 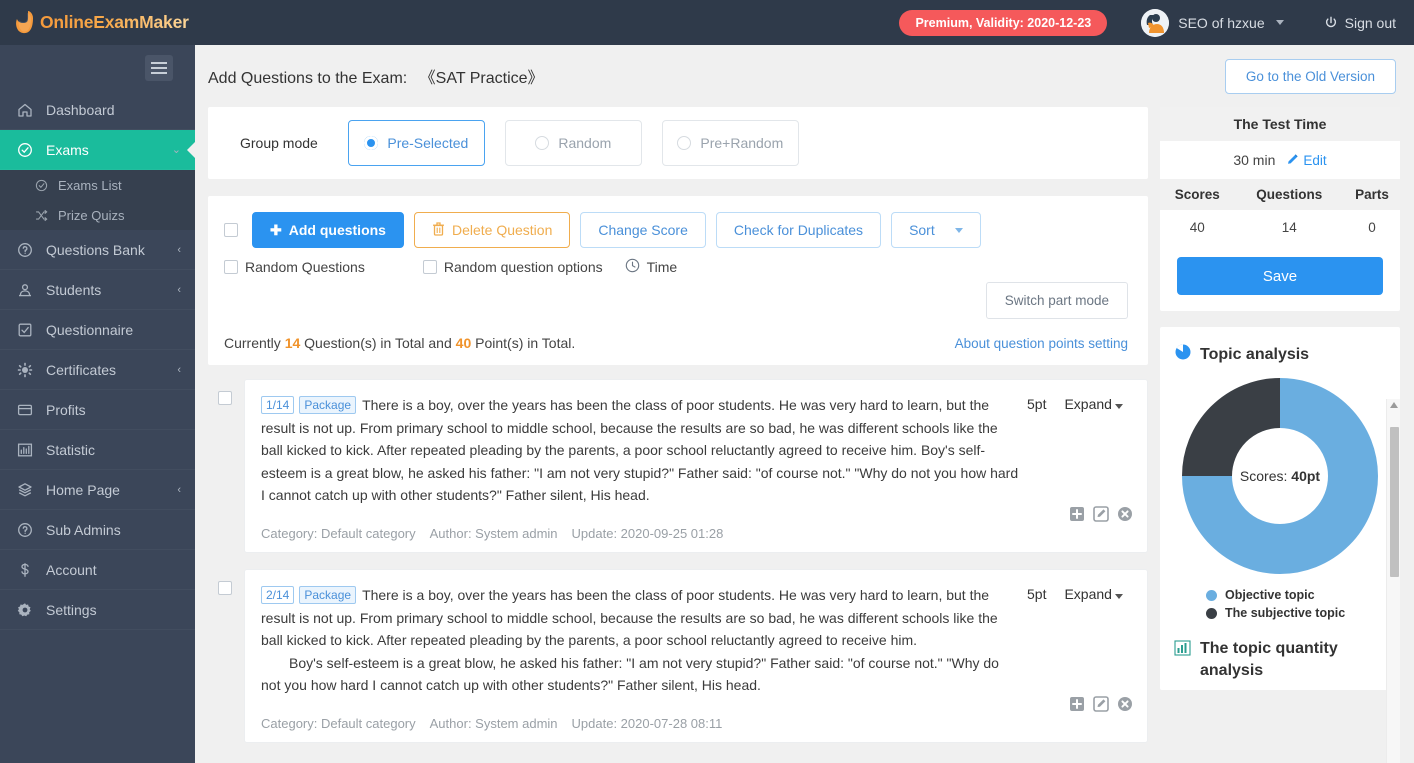 What do you see at coordinates (97, 215) in the screenshot?
I see `sidebar-item-prize-quizs: Prize Quizs` at bounding box center [97, 215].